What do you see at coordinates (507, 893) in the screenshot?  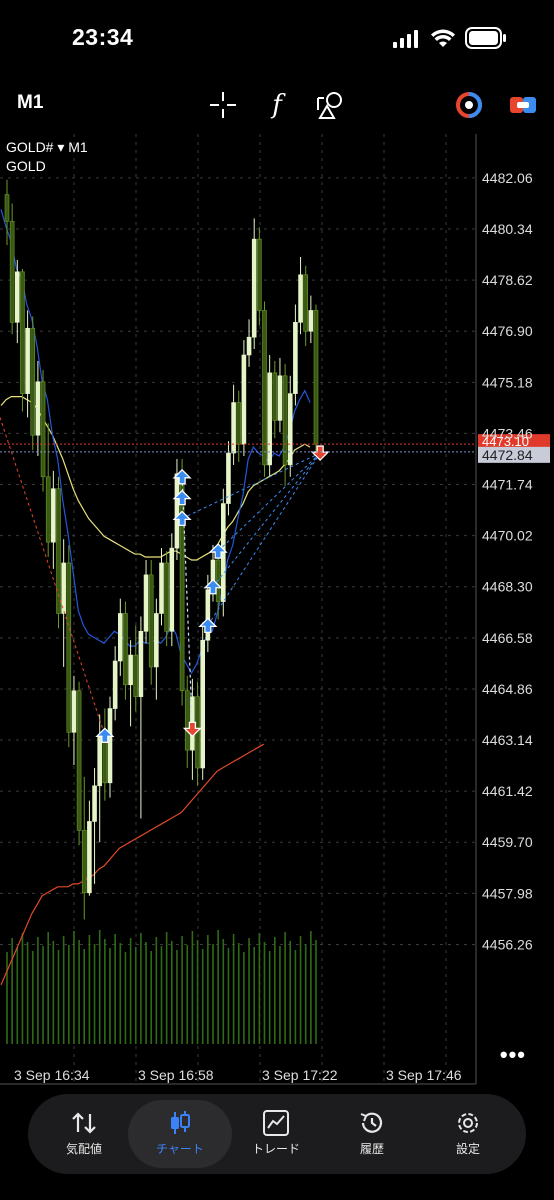 I see `price-tick-label: 4457.98` at bounding box center [507, 893].